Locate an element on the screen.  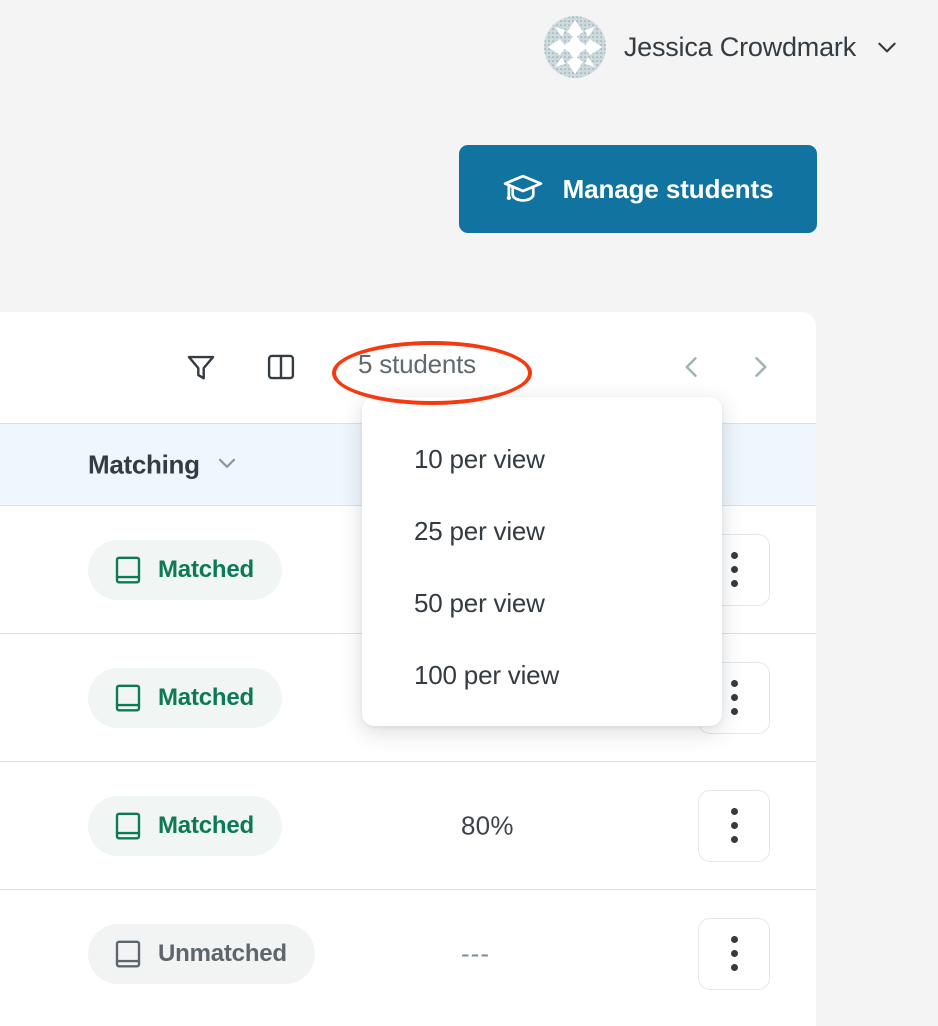
table-row: Unmatched --- is located at coordinates (408, 953).